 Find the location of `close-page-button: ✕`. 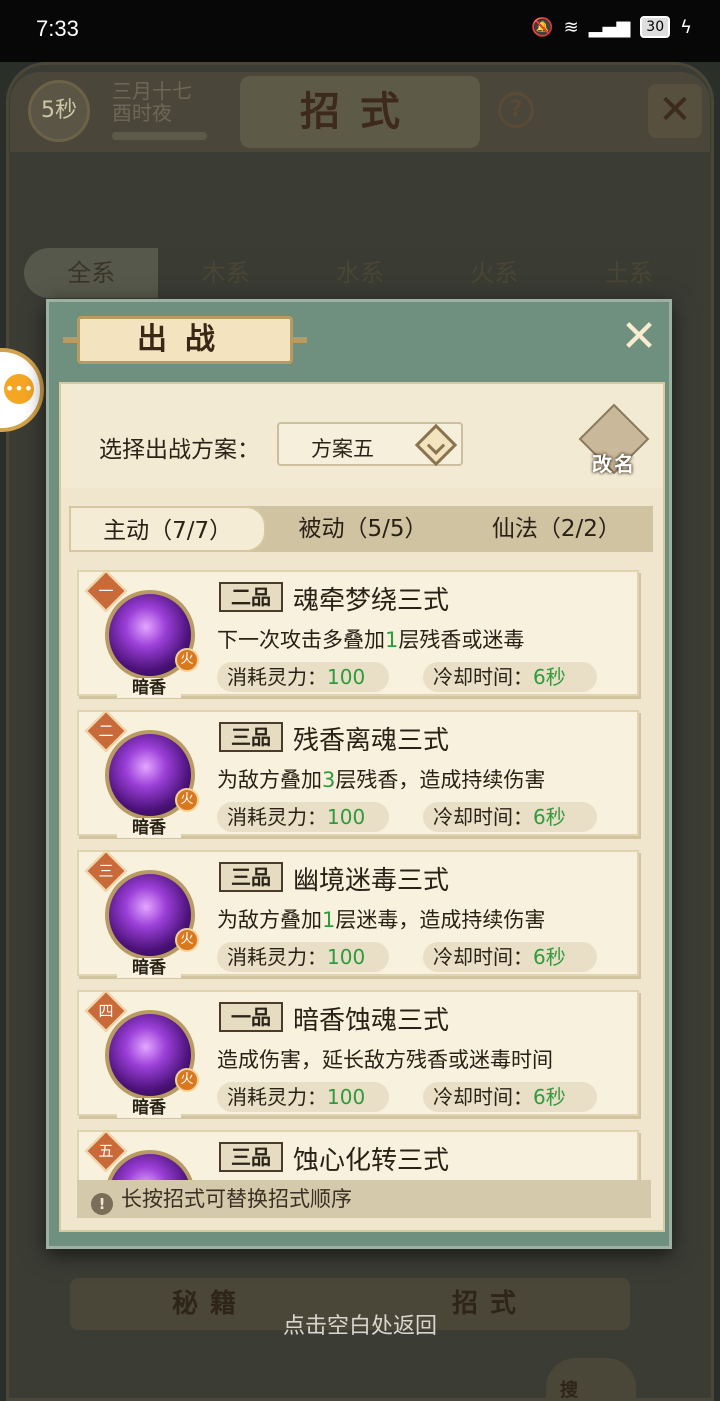

close-page-button: ✕ is located at coordinates (675, 111).